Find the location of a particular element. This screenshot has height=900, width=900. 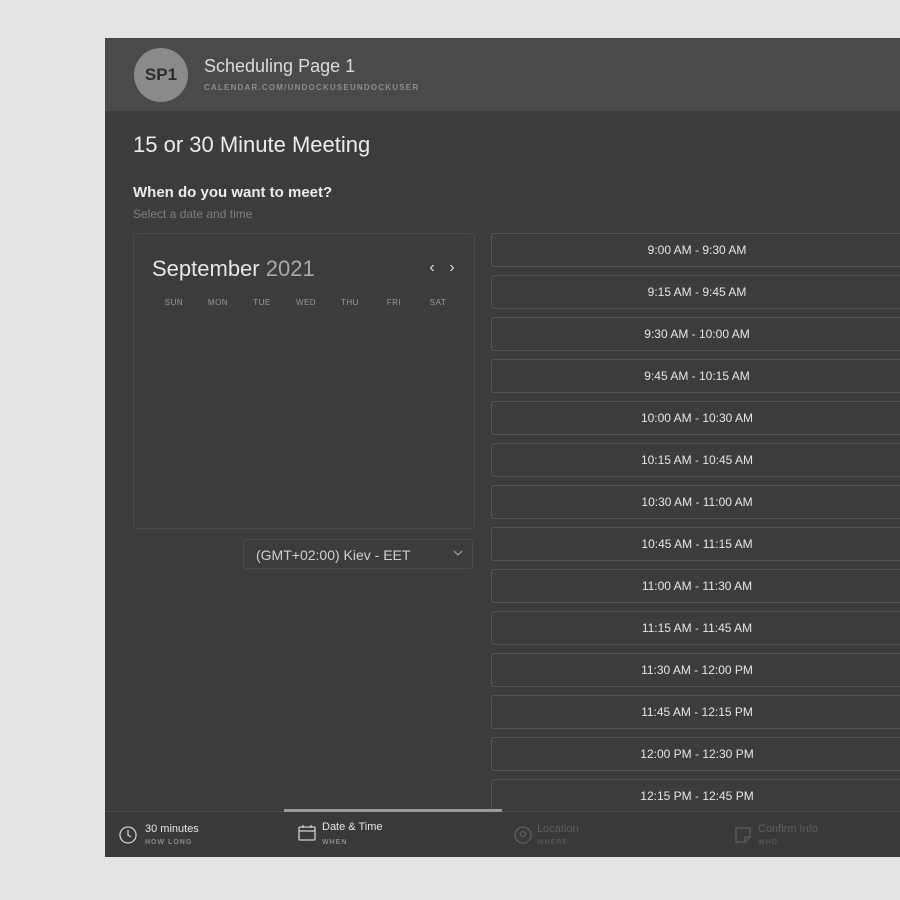

clock-icon is located at coordinates (128, 835).